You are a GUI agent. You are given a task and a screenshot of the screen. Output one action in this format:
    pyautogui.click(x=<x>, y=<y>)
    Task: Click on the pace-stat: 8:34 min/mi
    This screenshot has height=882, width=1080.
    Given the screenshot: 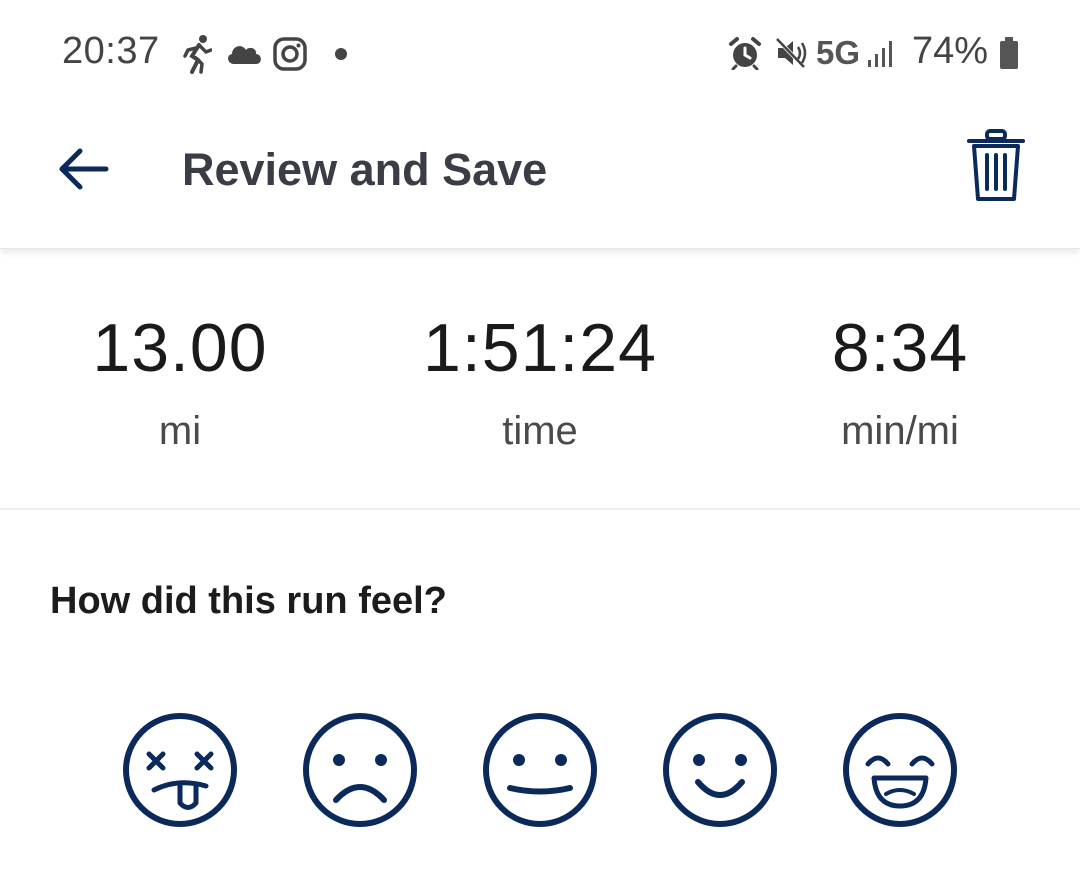 What is the action you would take?
    pyautogui.click(x=900, y=381)
    